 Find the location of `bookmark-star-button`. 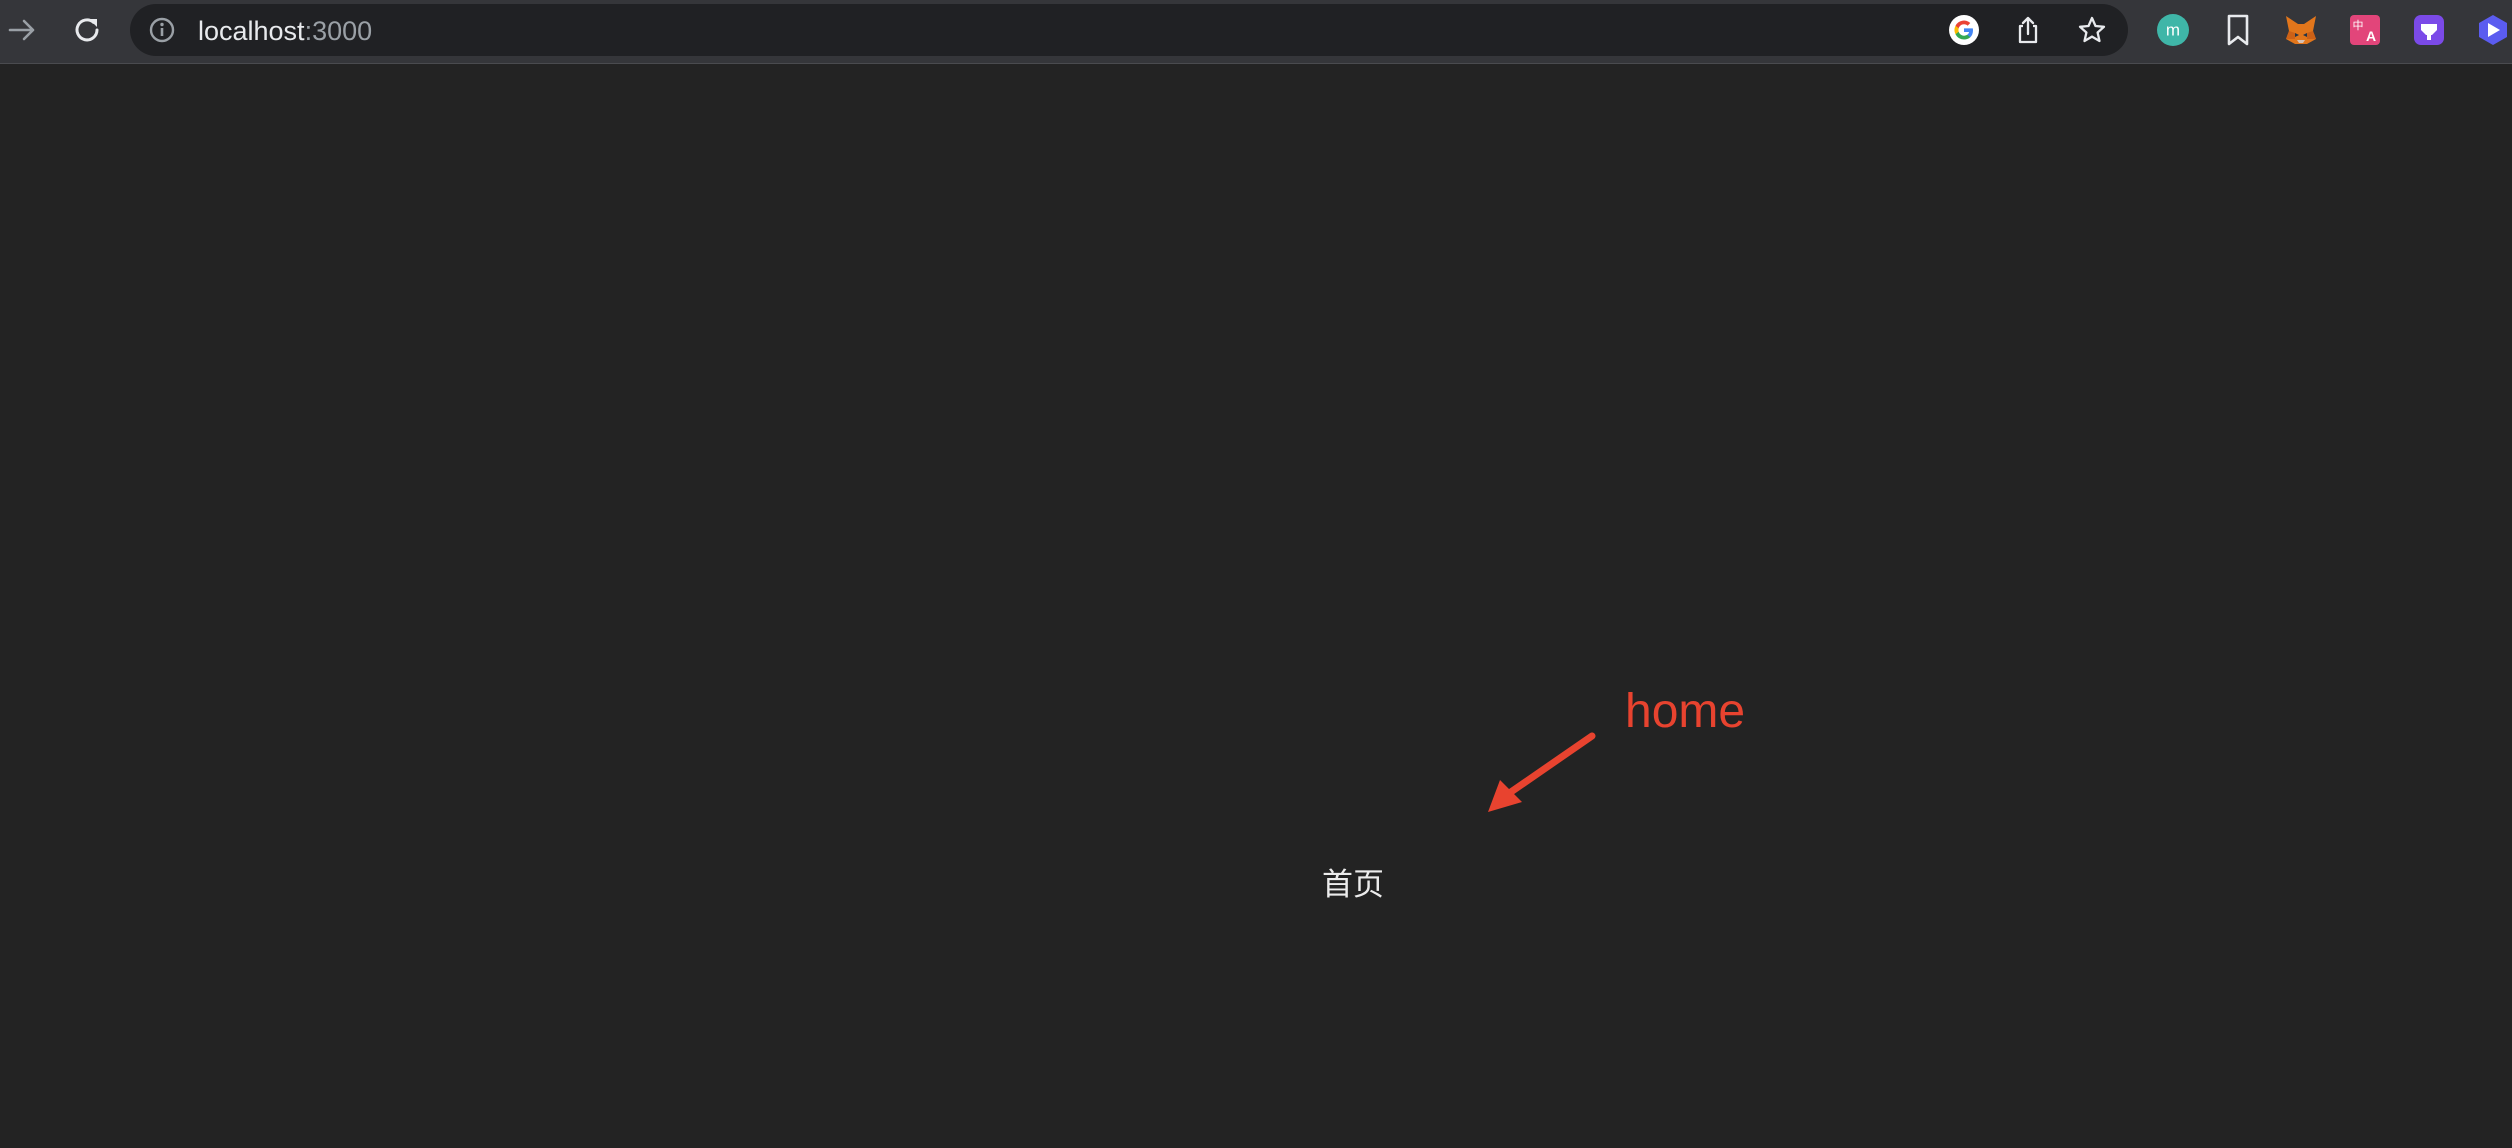

bookmark-star-button is located at coordinates (2092, 30).